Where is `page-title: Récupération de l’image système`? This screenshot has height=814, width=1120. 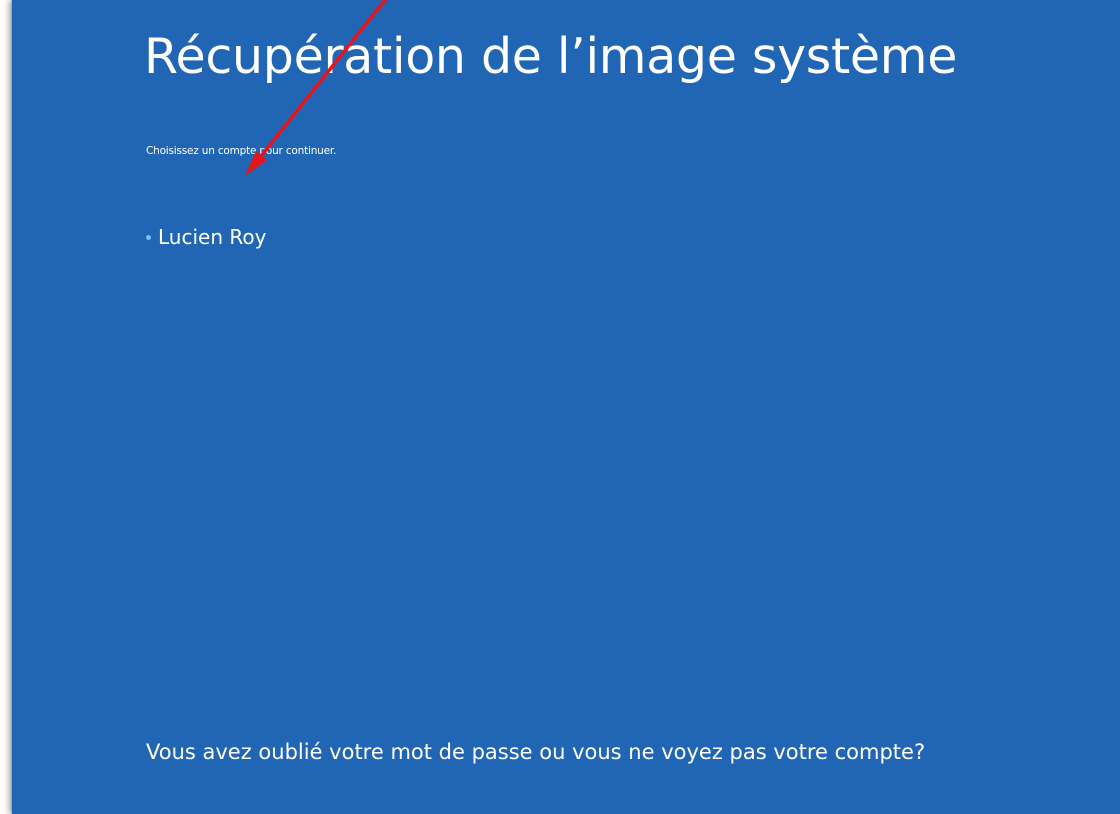
page-title: Récupération de l’image système is located at coordinates (551, 56).